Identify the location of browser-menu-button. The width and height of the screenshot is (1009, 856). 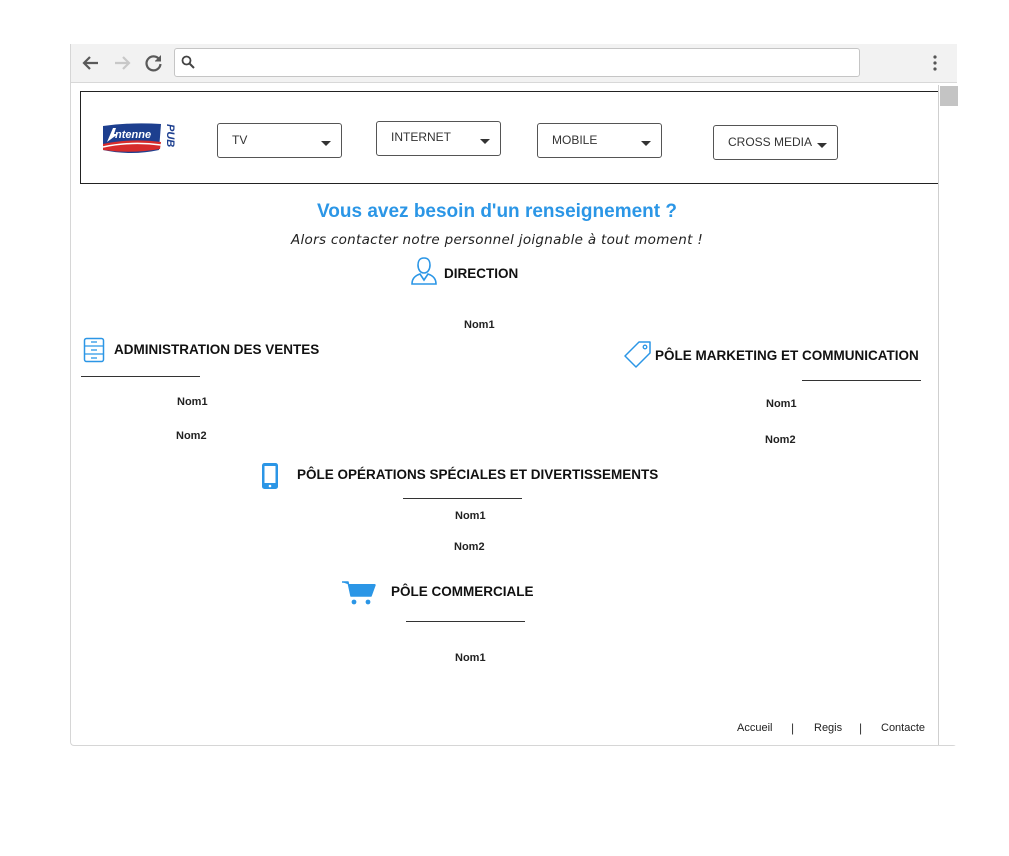
(935, 63).